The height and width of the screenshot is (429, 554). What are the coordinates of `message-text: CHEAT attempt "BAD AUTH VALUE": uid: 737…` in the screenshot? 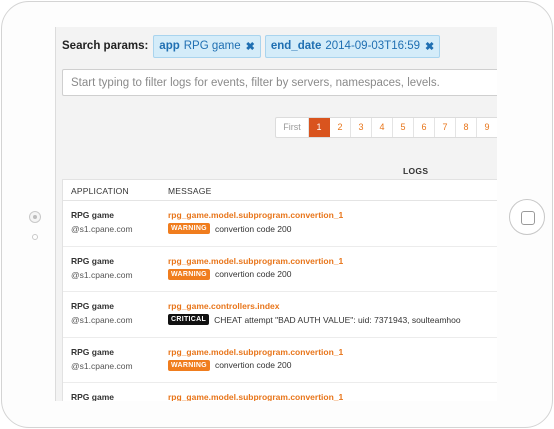 It's located at (337, 319).